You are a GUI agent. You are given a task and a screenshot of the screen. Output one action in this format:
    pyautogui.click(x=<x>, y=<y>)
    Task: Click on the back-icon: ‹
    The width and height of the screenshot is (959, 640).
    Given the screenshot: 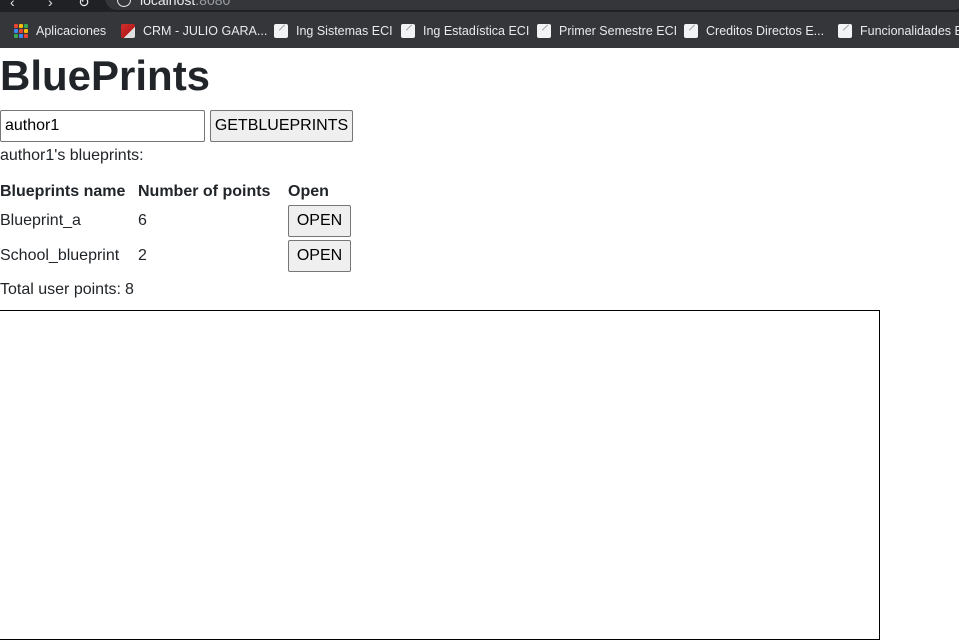 What is the action you would take?
    pyautogui.click(x=12, y=5)
    